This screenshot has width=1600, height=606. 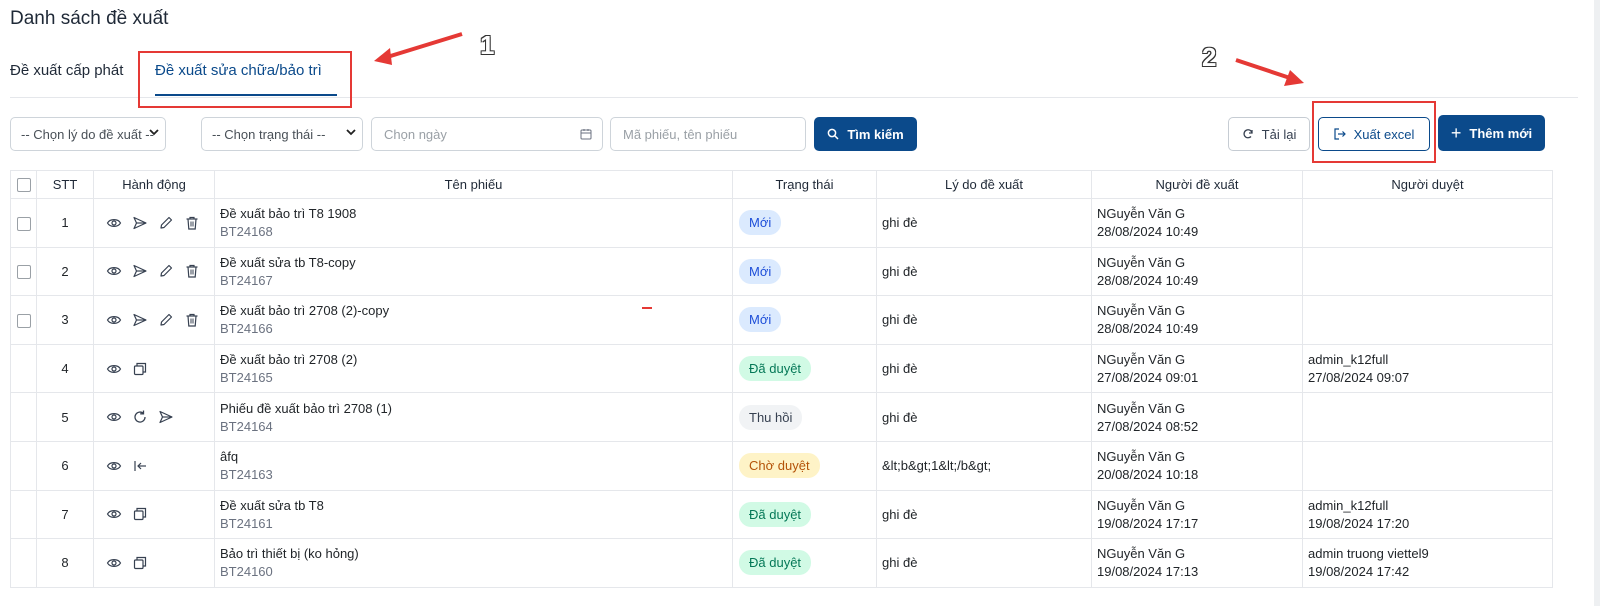 I want to click on keyword-placeholder: Mã phiếu, tên phiếu, so click(x=680, y=134).